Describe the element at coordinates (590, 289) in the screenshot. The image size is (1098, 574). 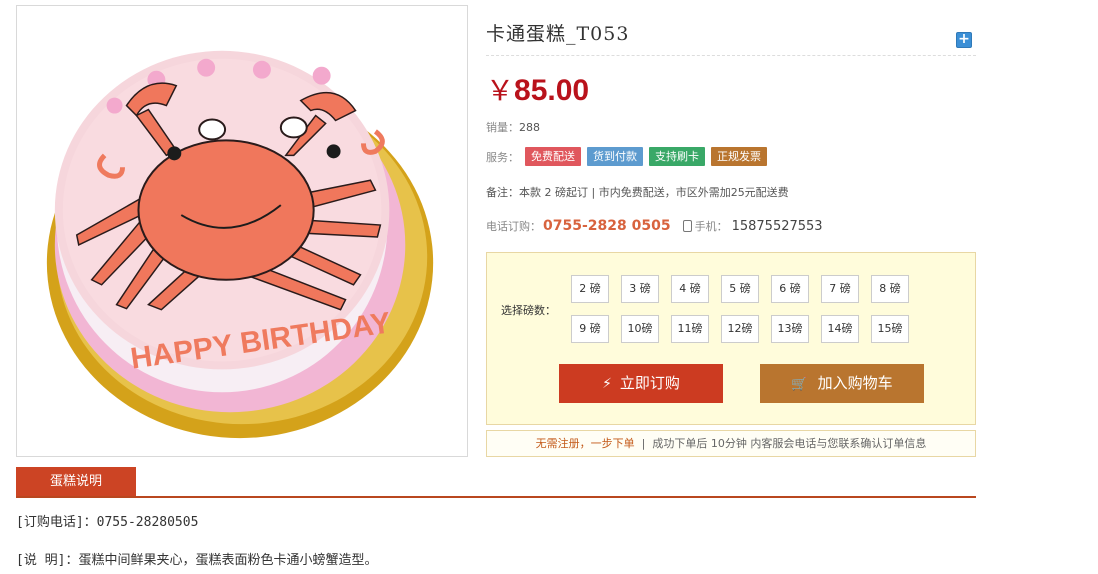
I see `weight-option-2: 2 磅` at that location.